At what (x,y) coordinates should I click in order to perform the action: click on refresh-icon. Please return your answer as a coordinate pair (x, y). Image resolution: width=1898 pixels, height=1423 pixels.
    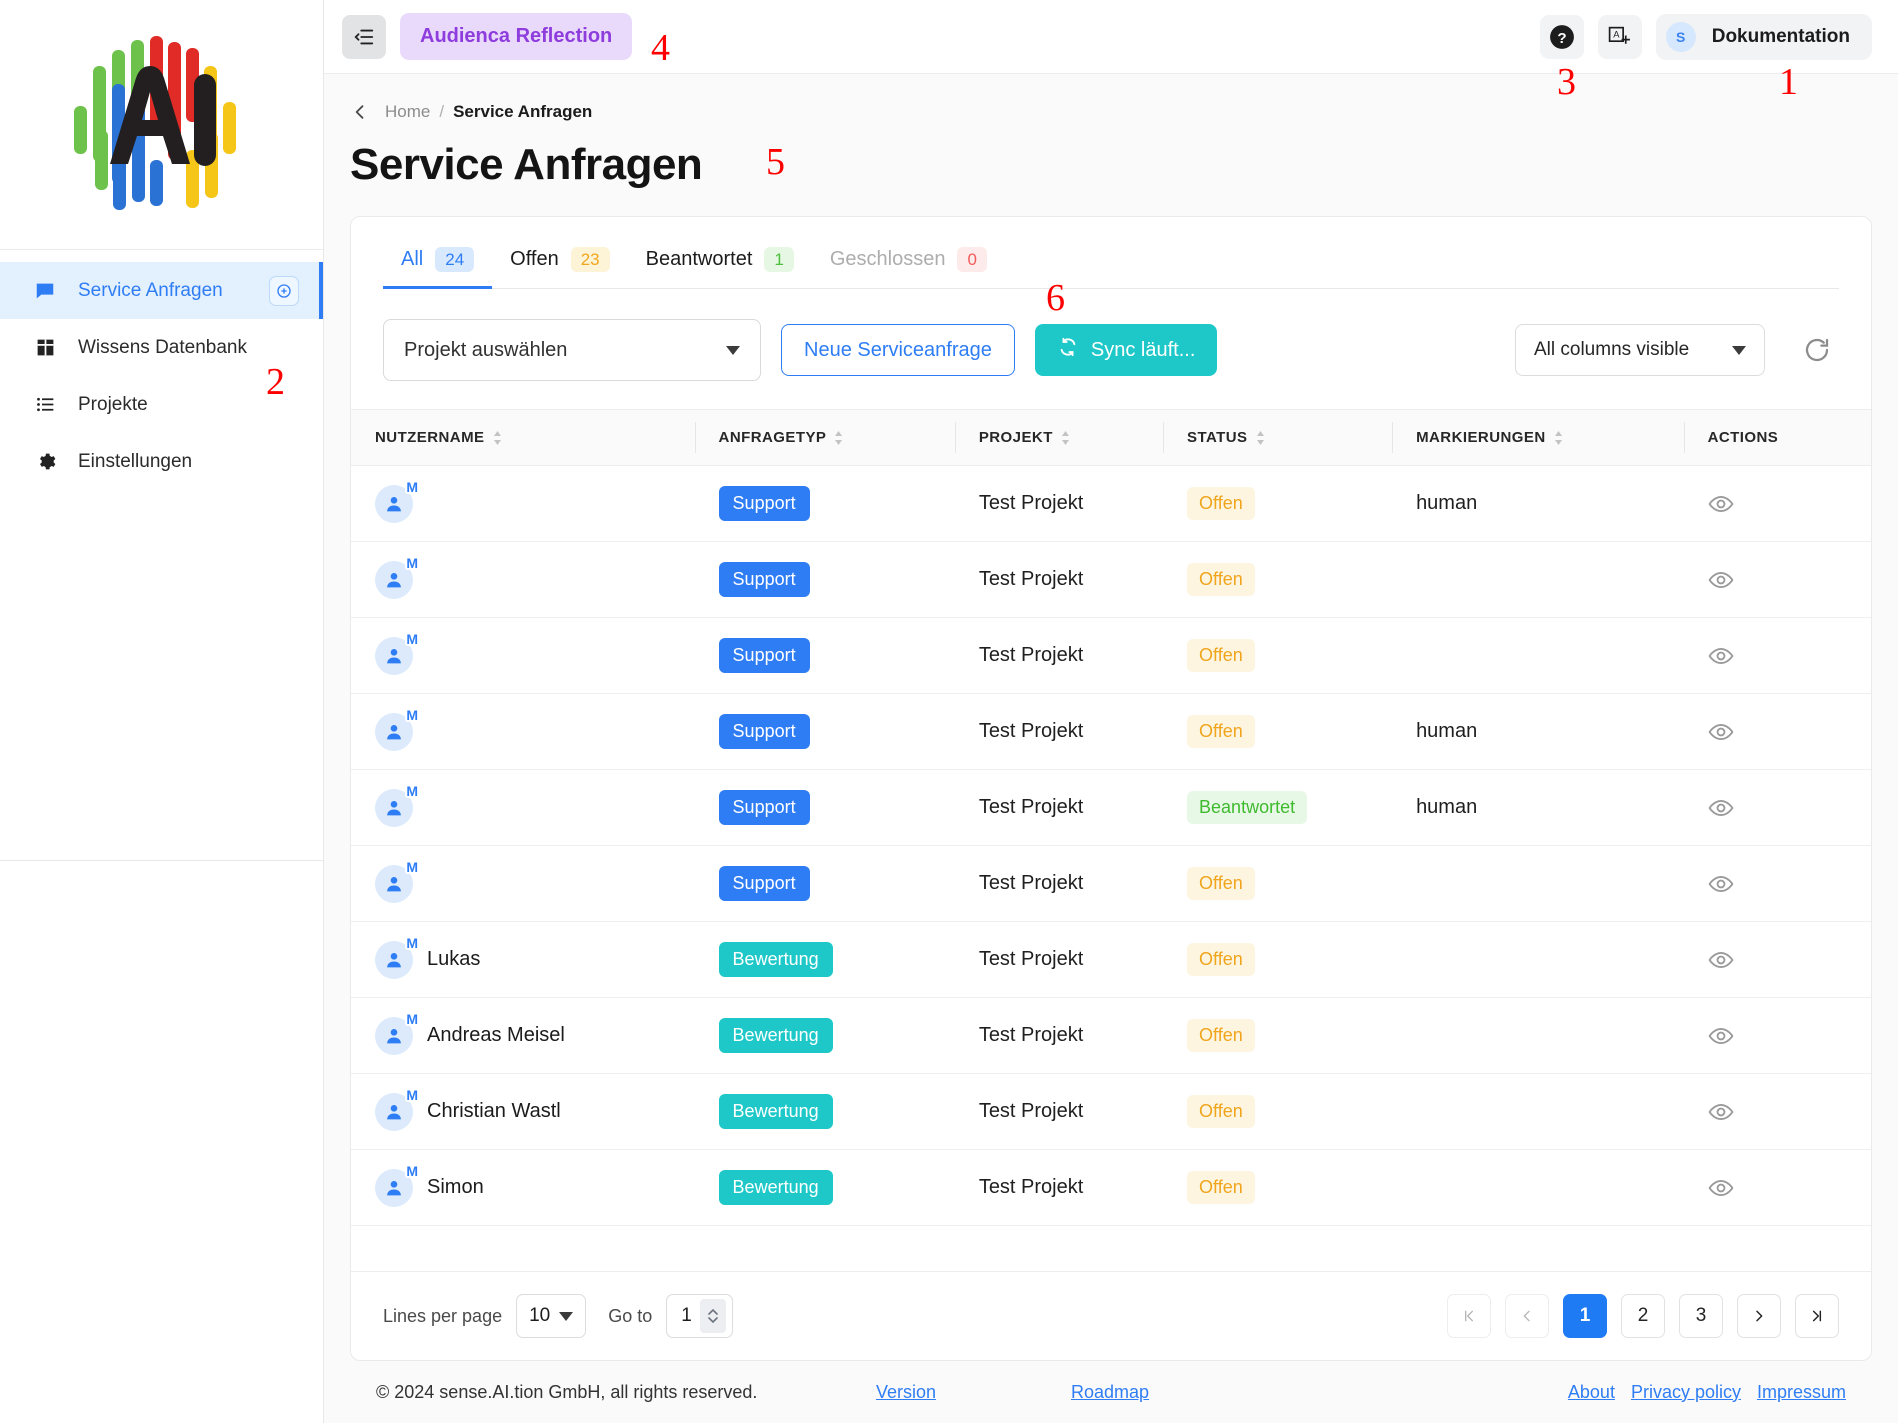
    Looking at the image, I should click on (1817, 350).